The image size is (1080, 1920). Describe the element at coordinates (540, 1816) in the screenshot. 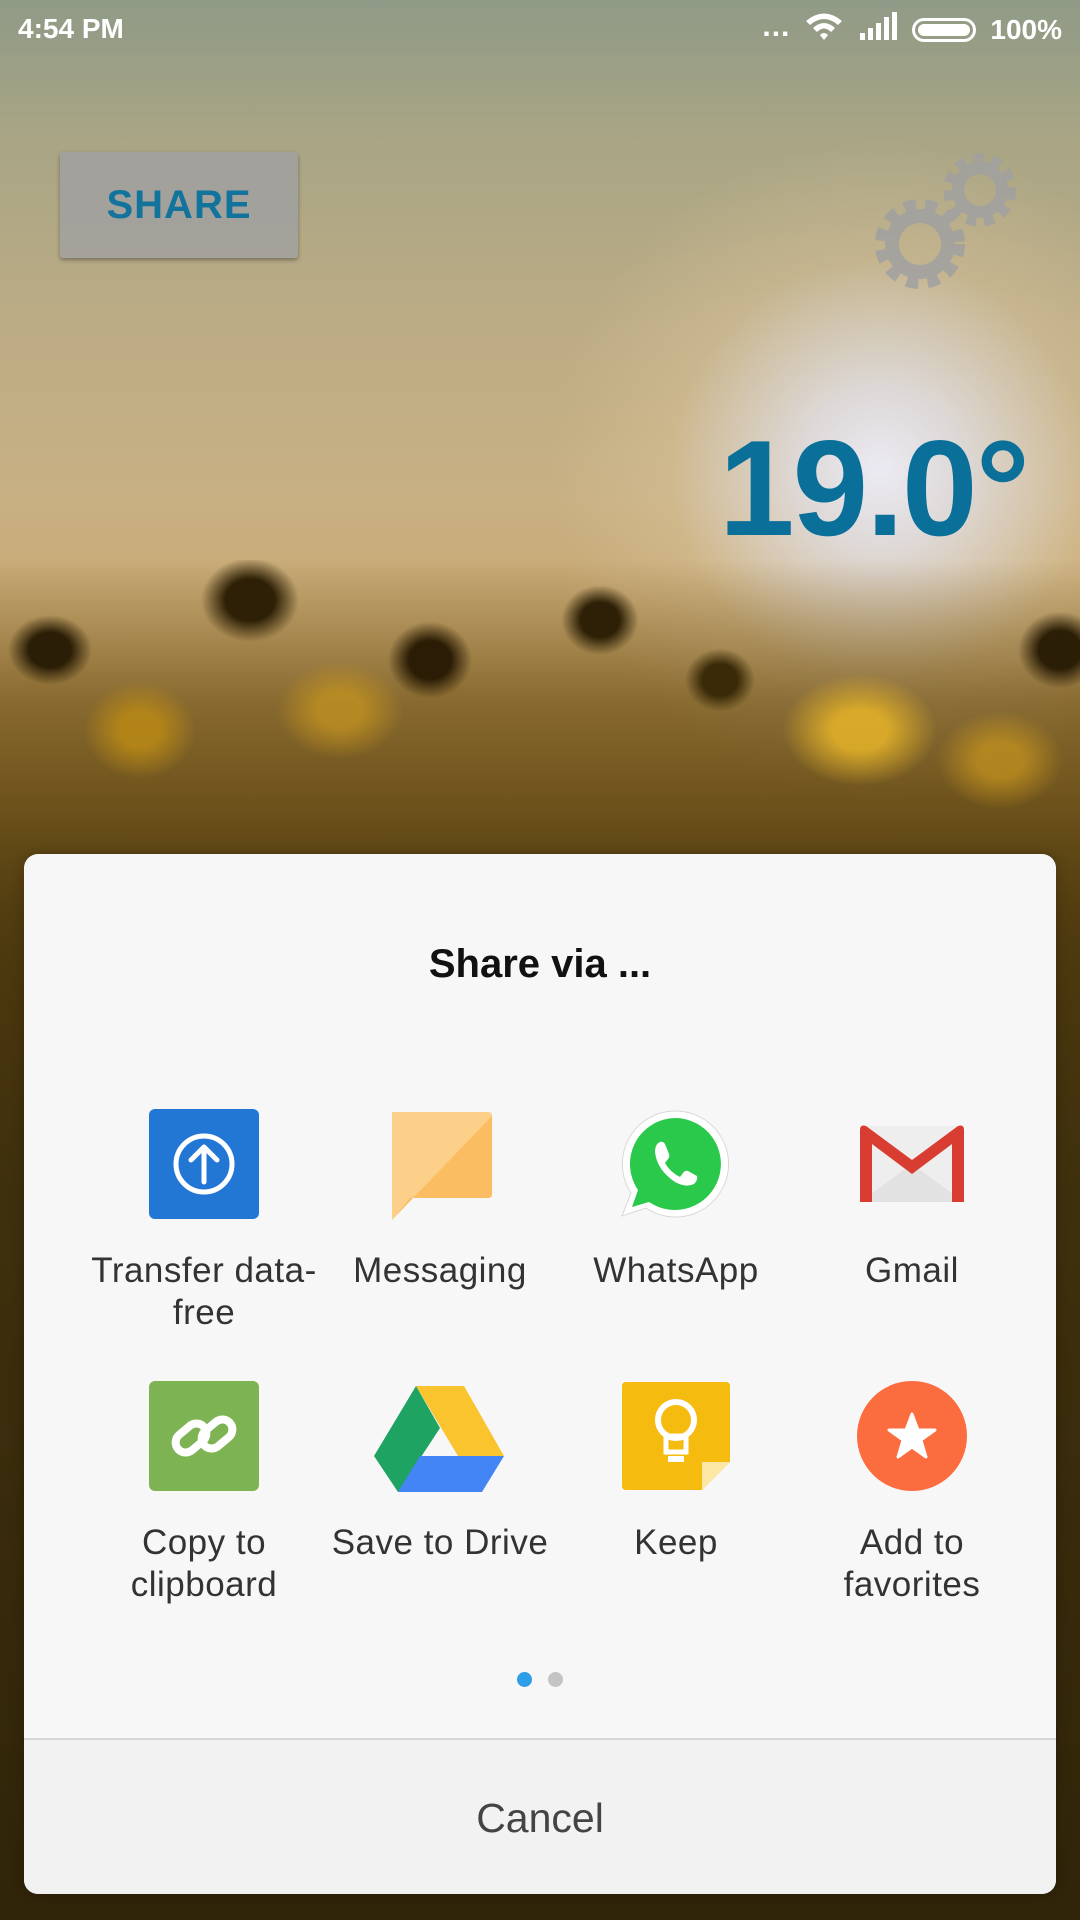

I see `cancel-button: Cancel` at that location.